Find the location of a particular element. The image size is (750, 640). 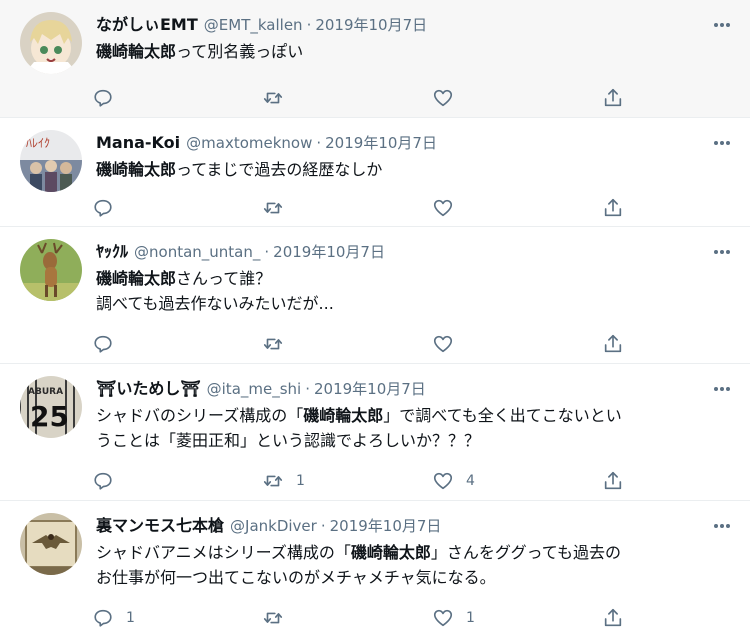

like-count: 1 is located at coordinates (470, 618).